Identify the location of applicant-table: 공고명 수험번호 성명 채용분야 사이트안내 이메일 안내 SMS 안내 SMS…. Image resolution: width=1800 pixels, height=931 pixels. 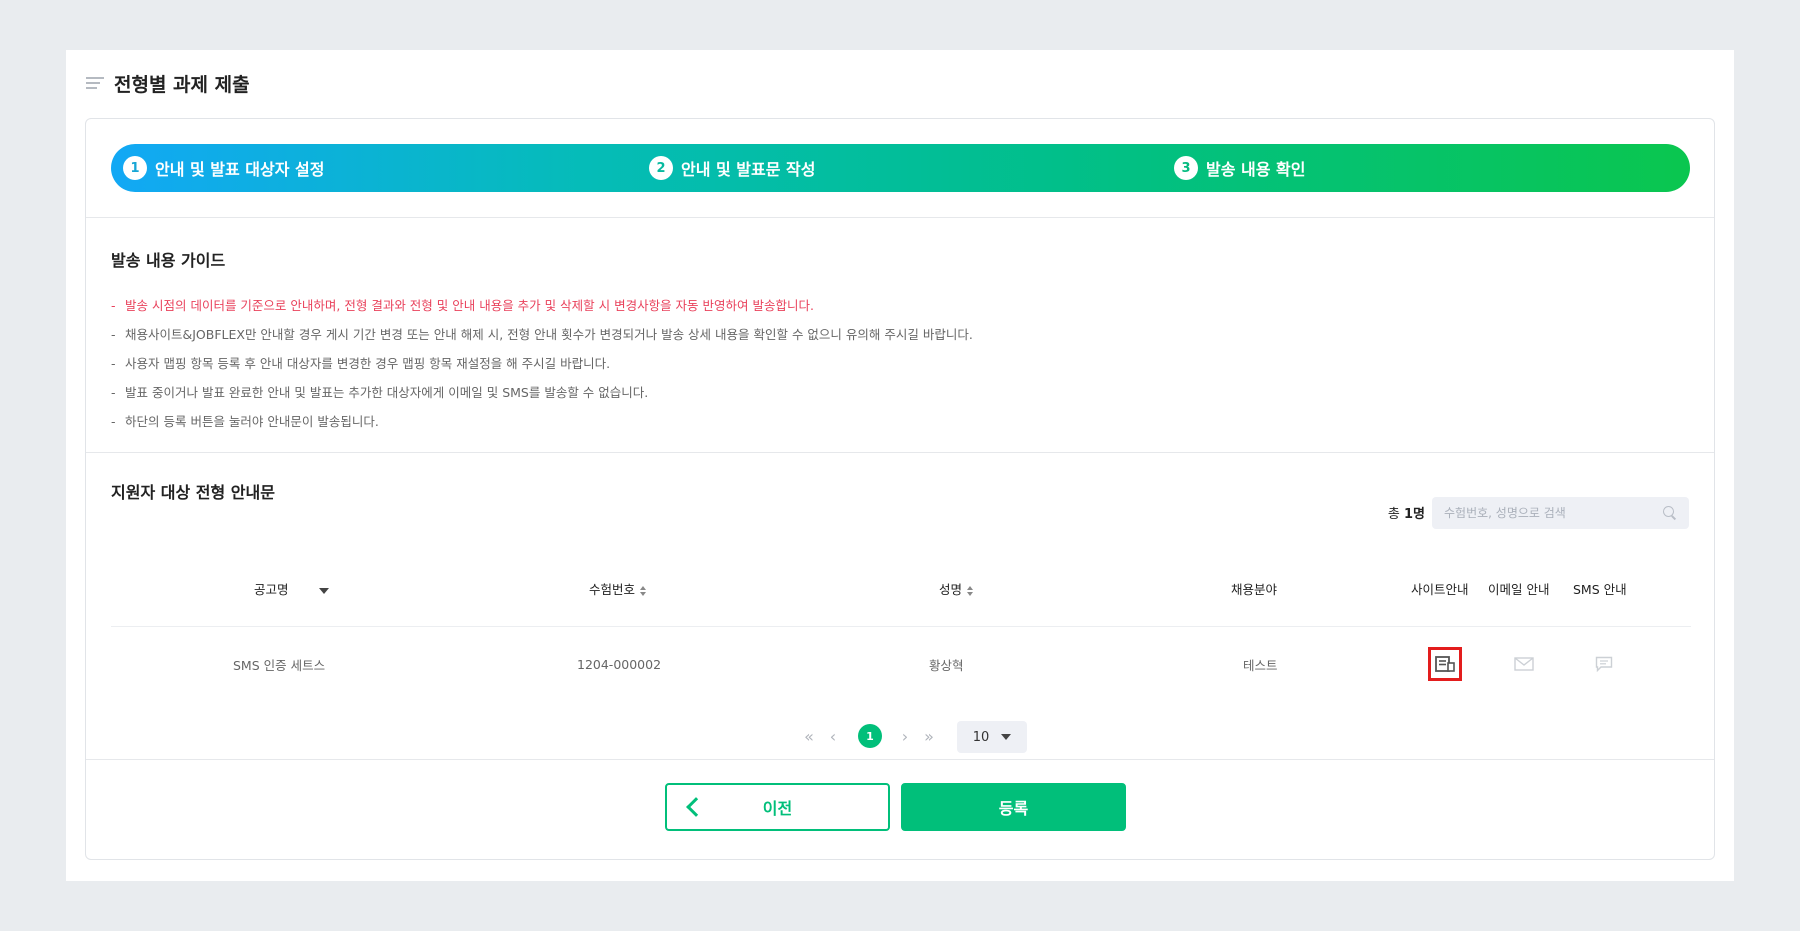
(901, 626).